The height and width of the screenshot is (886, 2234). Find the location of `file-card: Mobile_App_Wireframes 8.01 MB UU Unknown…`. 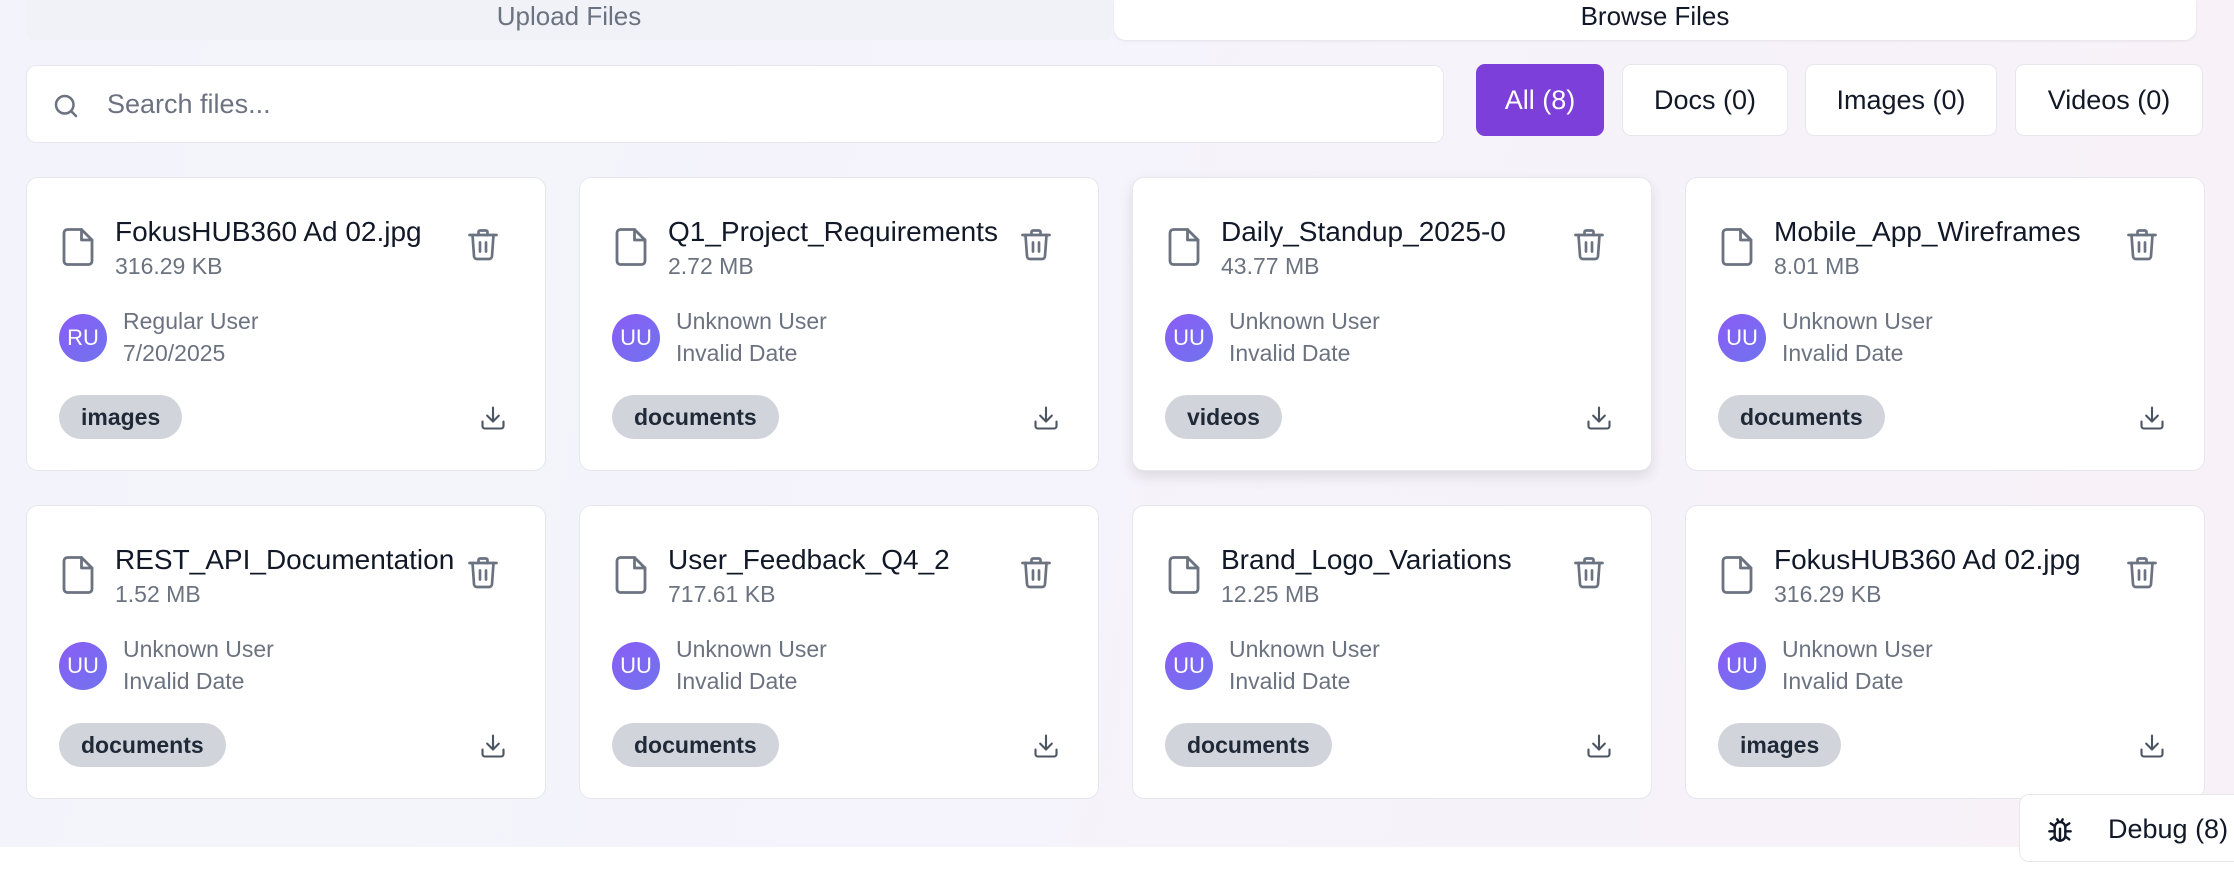

file-card: Mobile_App_Wireframes 8.01 MB UU Unknown… is located at coordinates (1945, 324).